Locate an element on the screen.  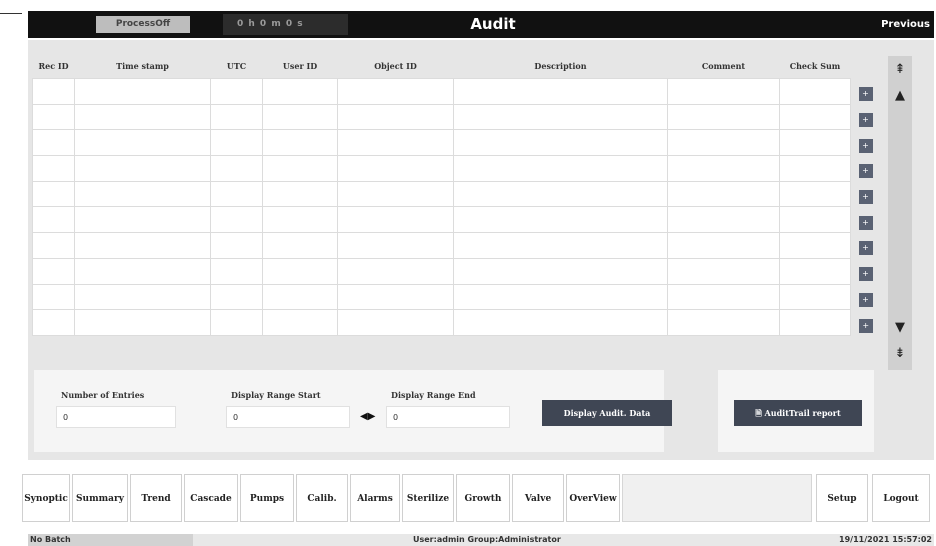
previous-button: Previous is located at coordinates (905, 24).